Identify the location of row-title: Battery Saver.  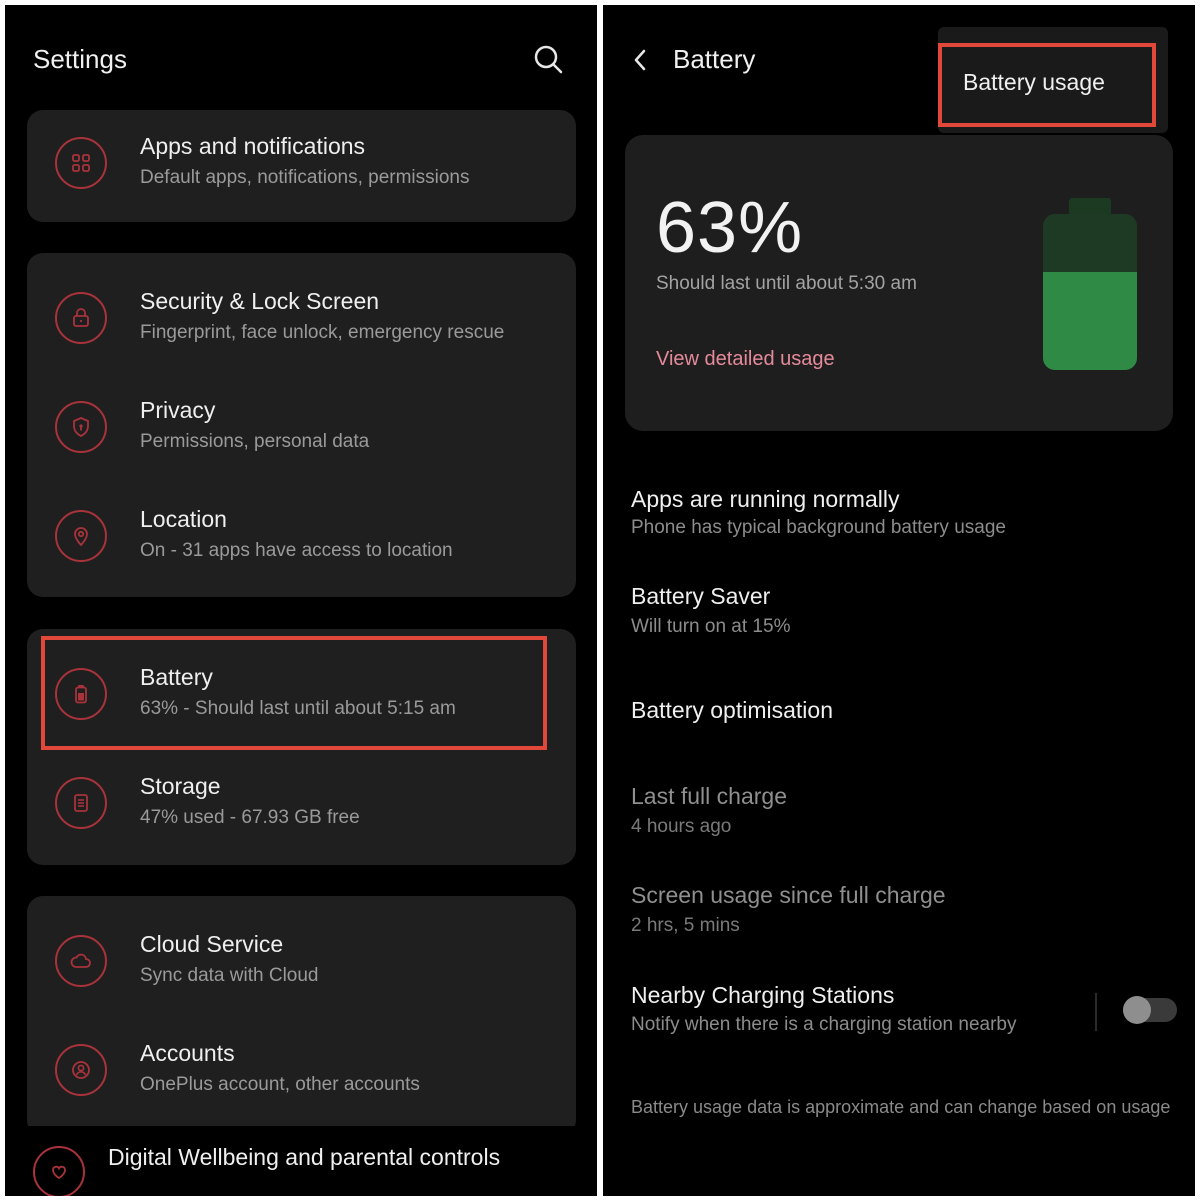
(701, 596).